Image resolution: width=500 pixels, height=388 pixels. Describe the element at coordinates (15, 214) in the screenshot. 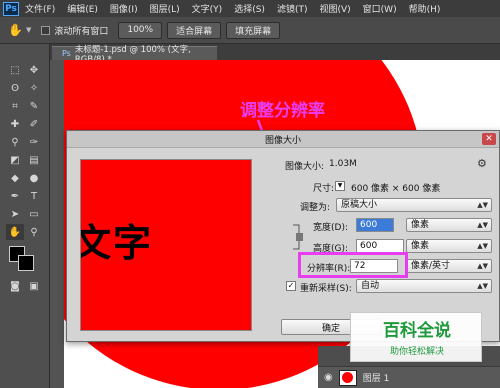

I see `path-selection-tool-icon: ➤` at that location.